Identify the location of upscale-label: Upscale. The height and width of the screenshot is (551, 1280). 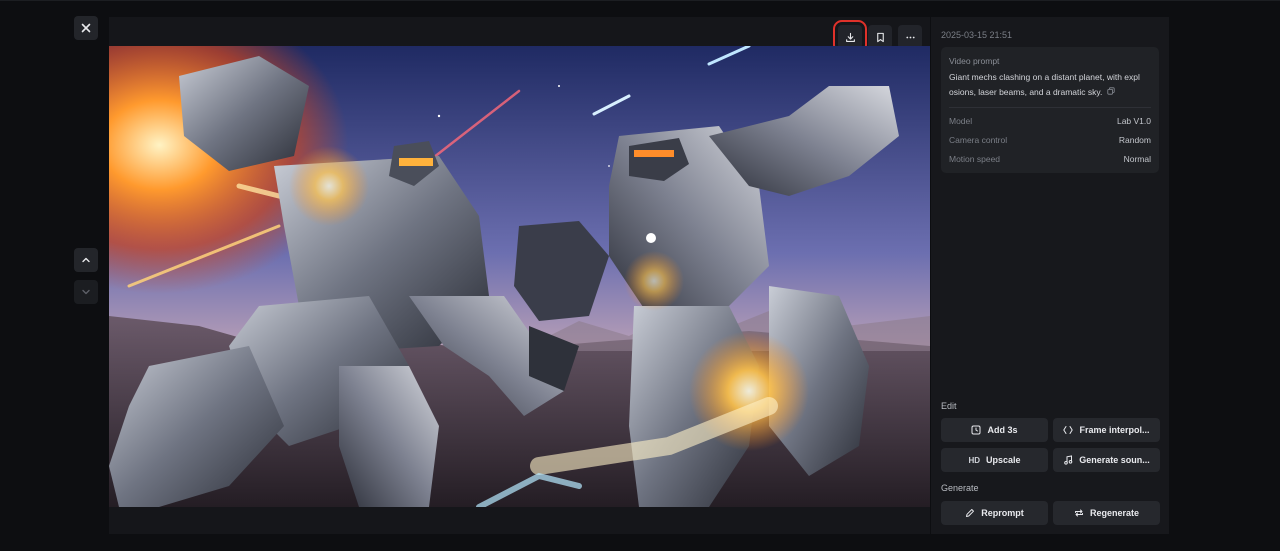
(1003, 460).